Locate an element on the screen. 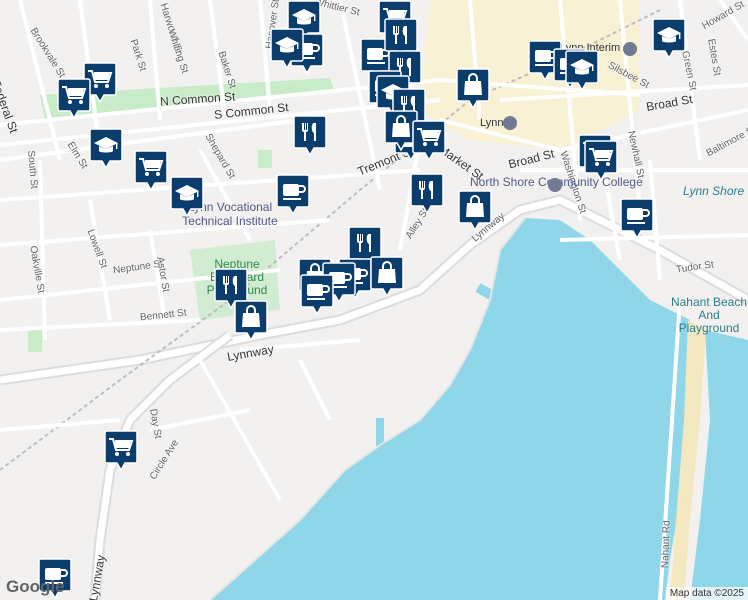 Image resolution: width=748 pixels, height=600 pixels. train-station-icon is located at coordinates (510, 123).